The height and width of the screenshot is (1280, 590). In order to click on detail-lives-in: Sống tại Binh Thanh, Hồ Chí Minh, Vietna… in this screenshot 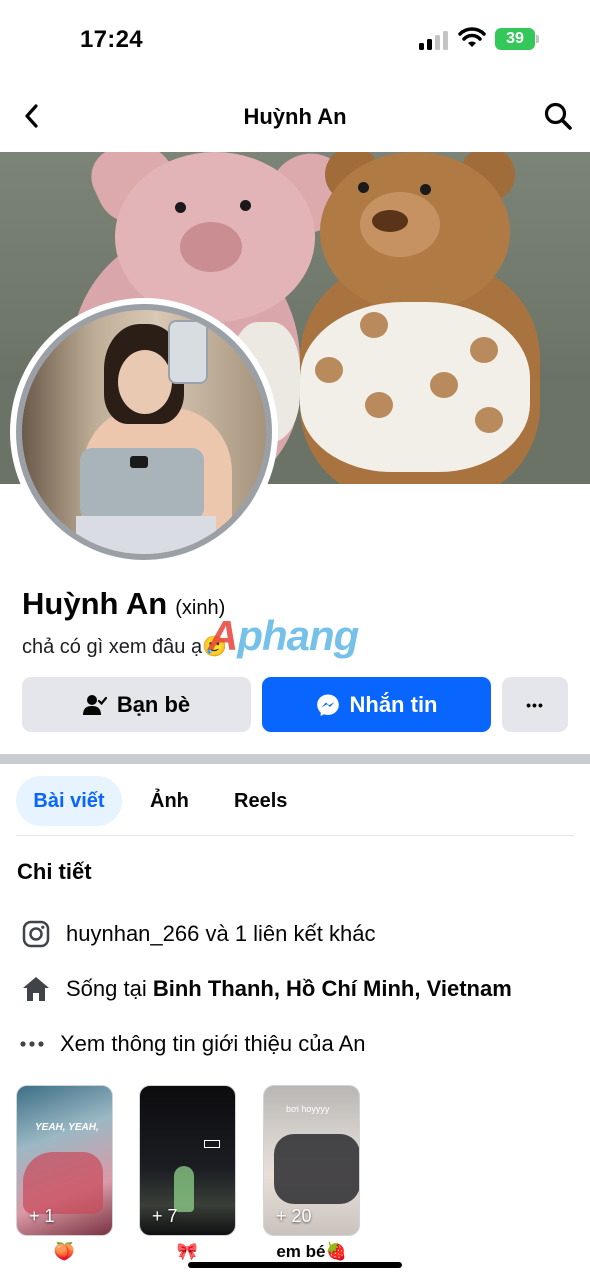, I will do `click(266, 989)`.